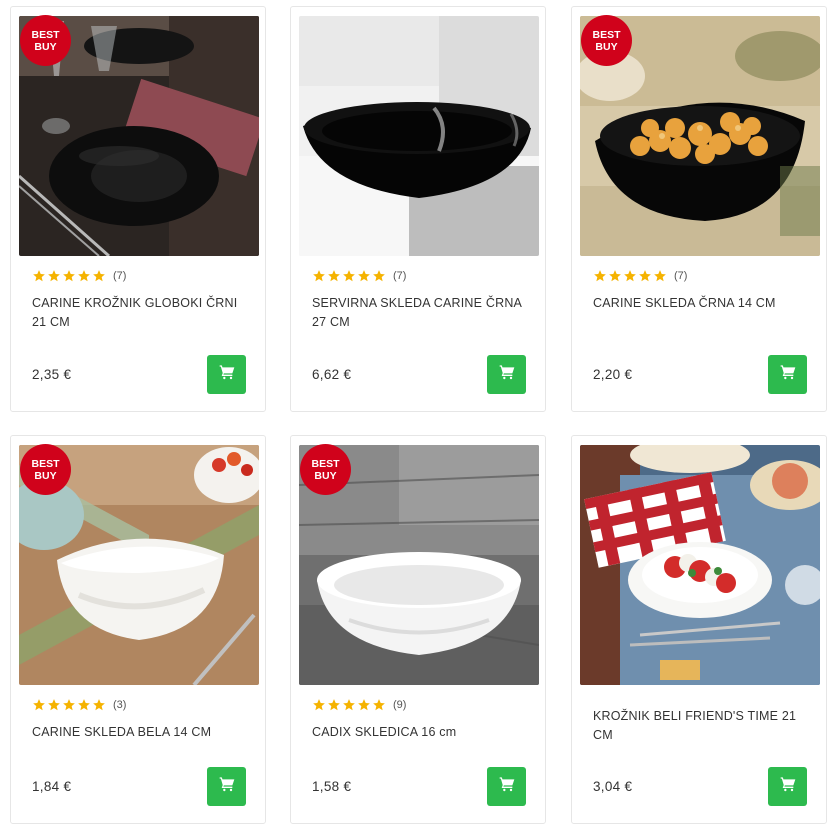  What do you see at coordinates (613, 374) in the screenshot?
I see `product-price: 2,20 €` at bounding box center [613, 374].